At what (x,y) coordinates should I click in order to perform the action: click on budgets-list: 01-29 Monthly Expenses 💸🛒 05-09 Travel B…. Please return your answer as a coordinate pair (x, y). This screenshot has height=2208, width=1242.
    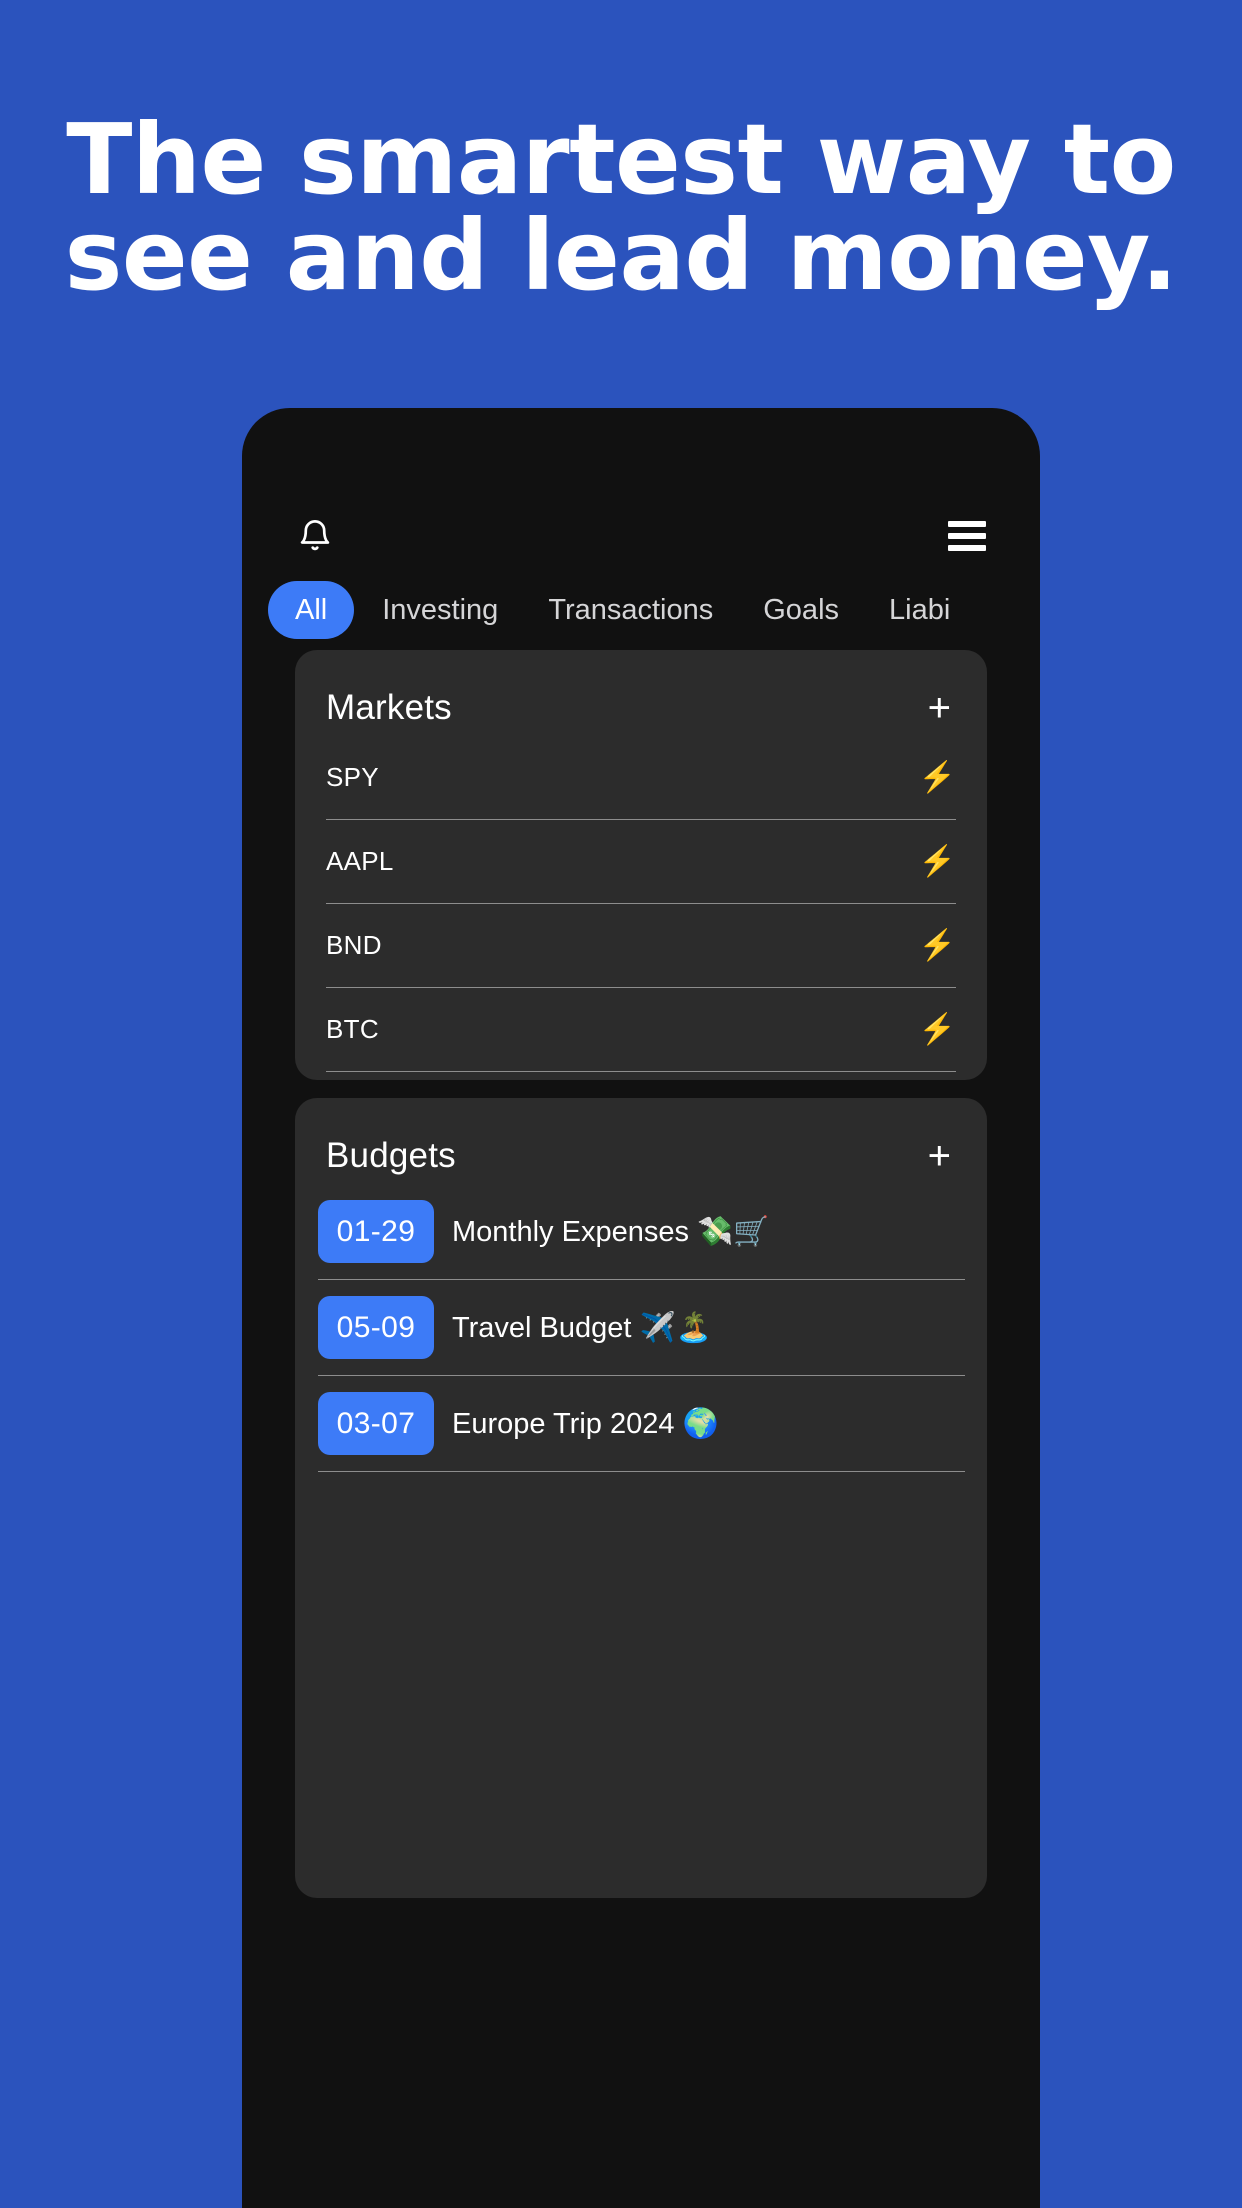
    Looking at the image, I should click on (641, 1328).